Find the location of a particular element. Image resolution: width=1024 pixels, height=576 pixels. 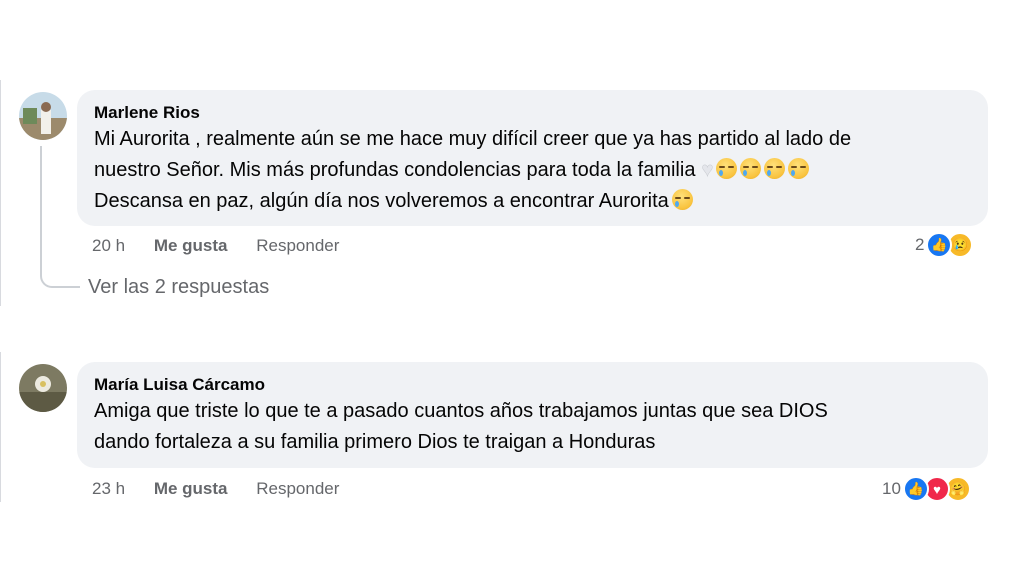

comment-time: 23 h is located at coordinates (108, 488).